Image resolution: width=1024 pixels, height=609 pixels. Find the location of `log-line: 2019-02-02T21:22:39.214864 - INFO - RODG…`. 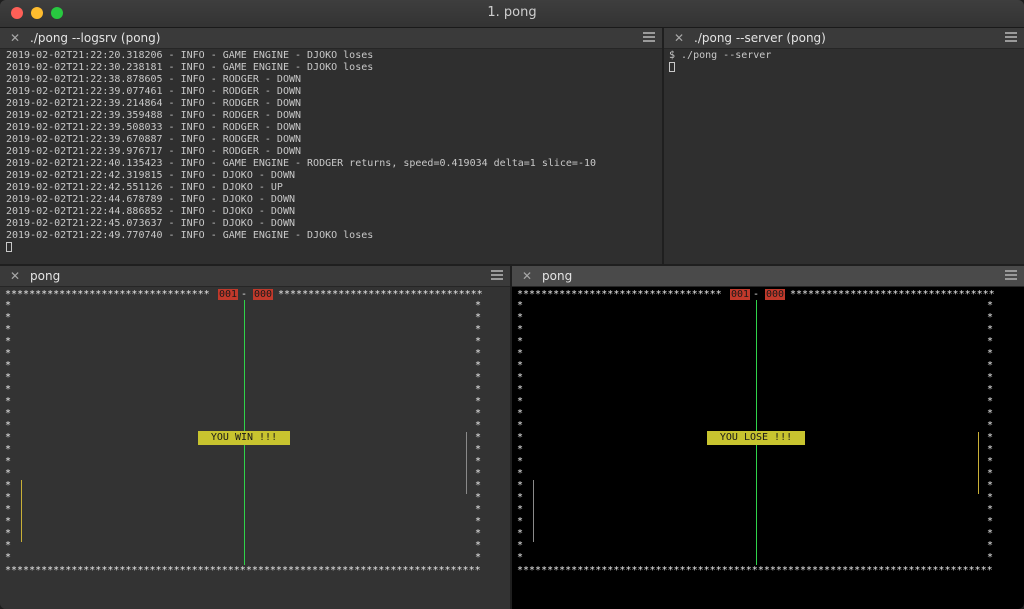

log-line: 2019-02-02T21:22:39.214864 - INFO - RODG… is located at coordinates (154, 103).